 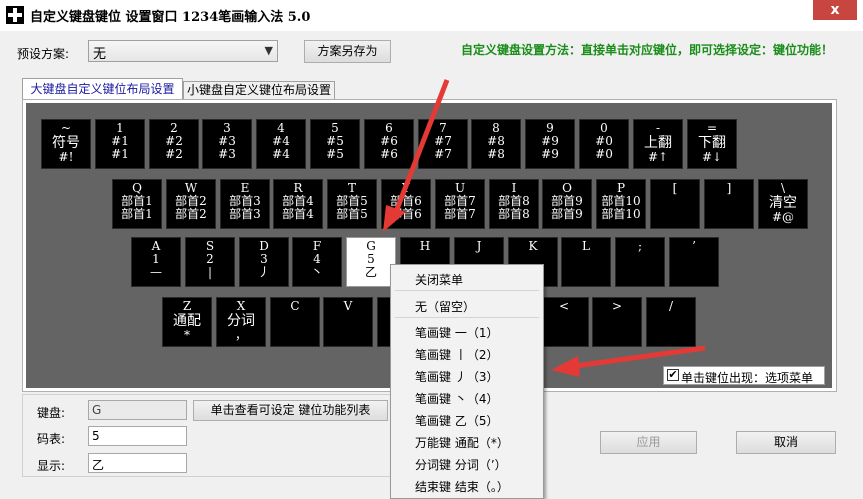 What do you see at coordinates (694, 246) in the screenshot?
I see `key-line-1: ’` at bounding box center [694, 246].